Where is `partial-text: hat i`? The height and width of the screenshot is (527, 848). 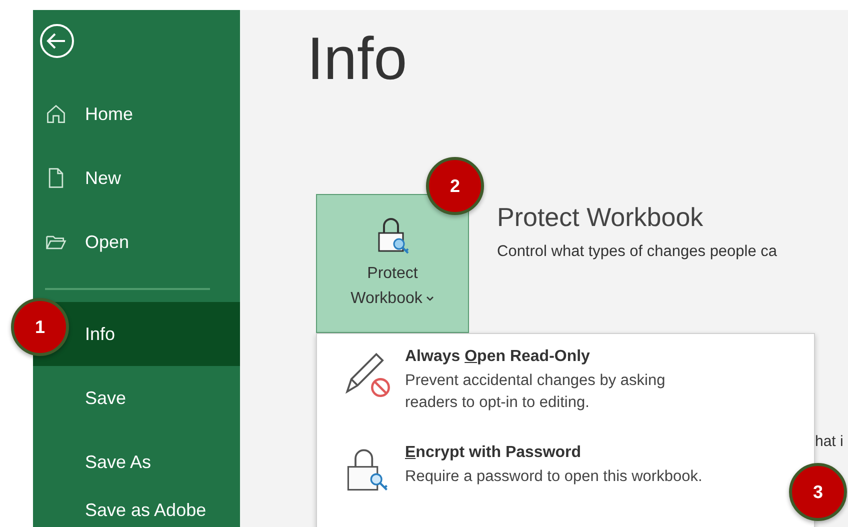 partial-text: hat i is located at coordinates (829, 441).